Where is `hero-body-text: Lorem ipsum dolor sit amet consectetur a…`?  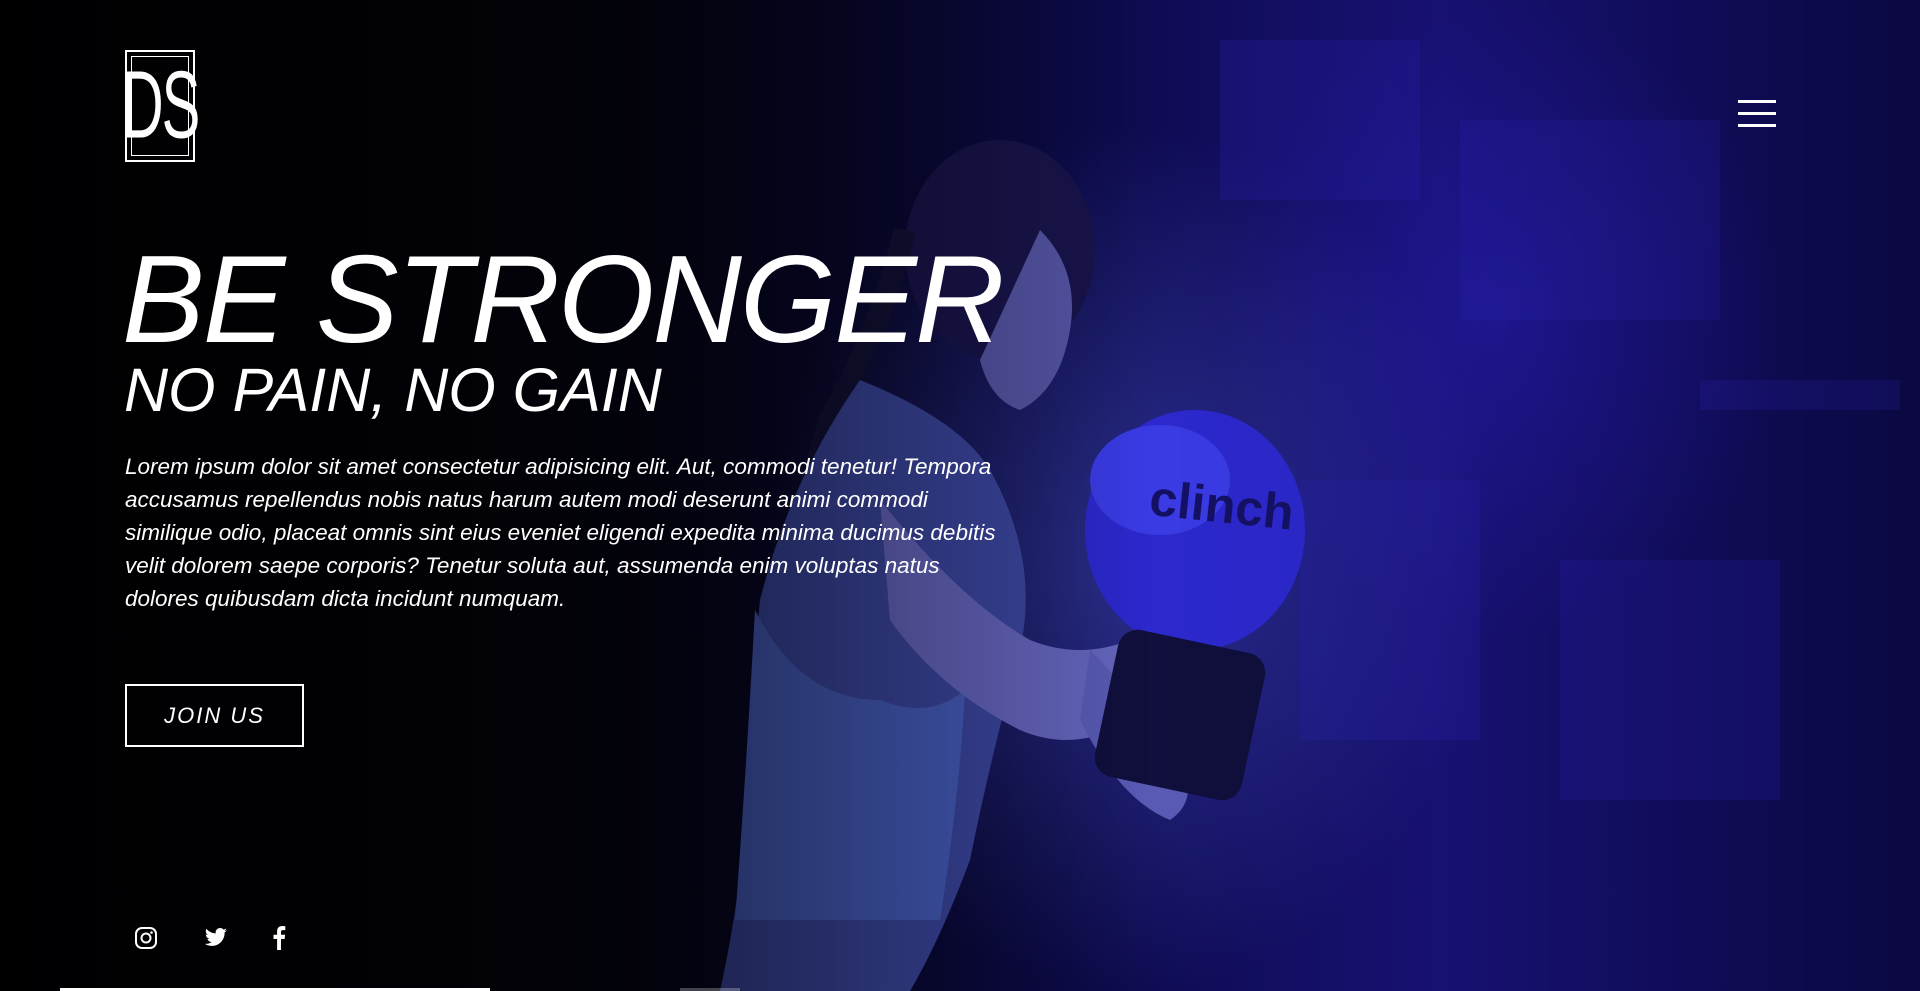 hero-body-text: Lorem ipsum dolor sit amet consectetur a… is located at coordinates (560, 532).